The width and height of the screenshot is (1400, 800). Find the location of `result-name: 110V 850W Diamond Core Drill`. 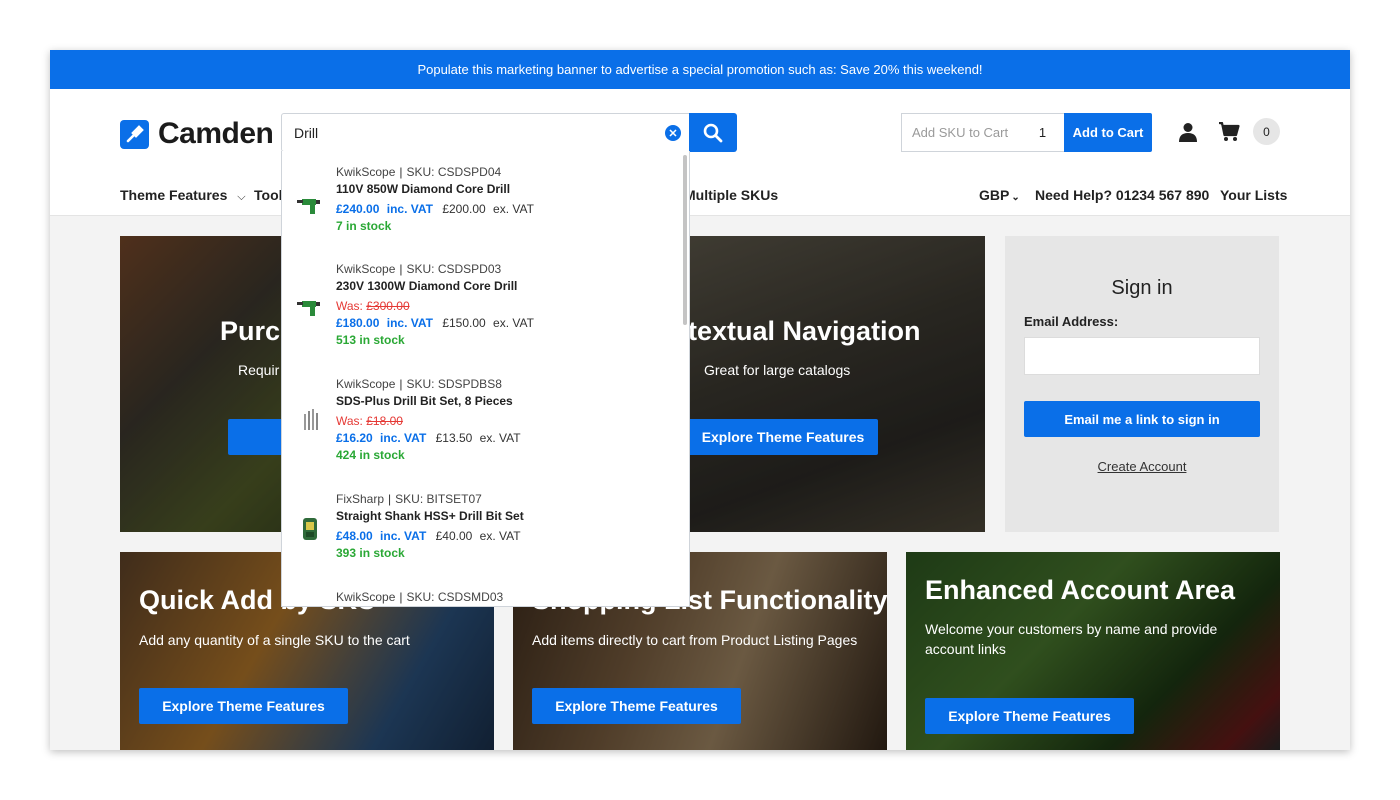

result-name: 110V 850W Diamond Core Drill is located at coordinates (423, 189).